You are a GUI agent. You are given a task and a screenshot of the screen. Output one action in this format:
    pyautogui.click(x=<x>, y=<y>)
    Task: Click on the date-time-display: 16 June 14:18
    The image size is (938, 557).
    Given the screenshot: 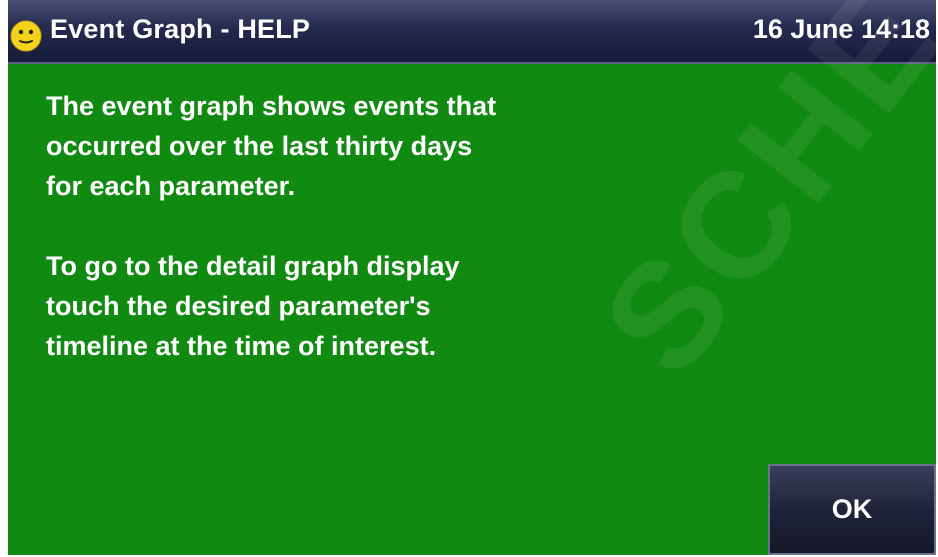 What is the action you would take?
    pyautogui.click(x=841, y=29)
    